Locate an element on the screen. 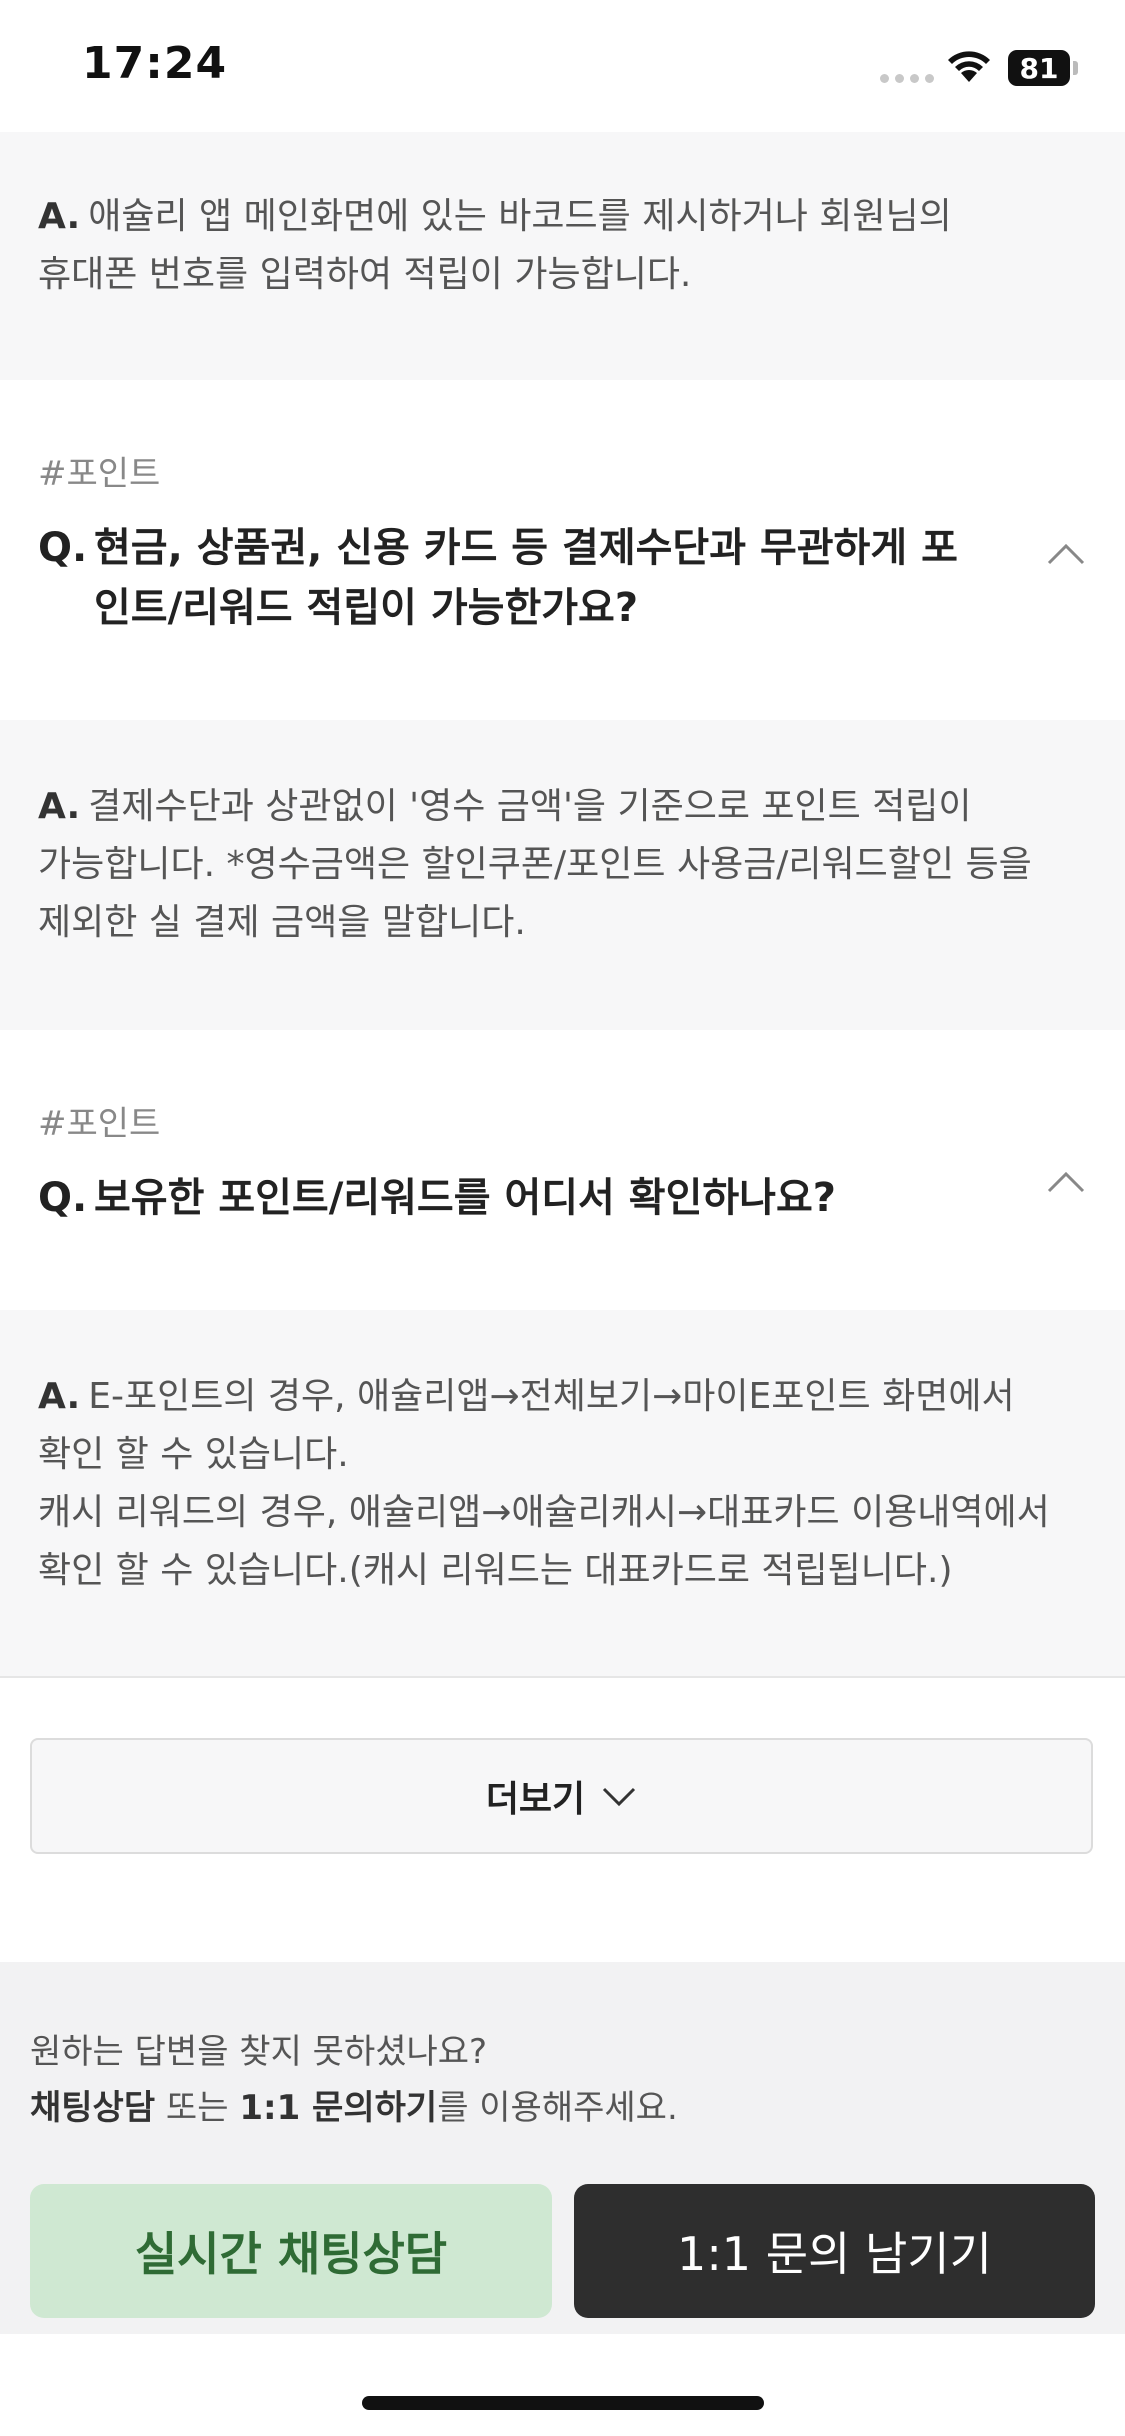 This screenshot has height=2436, width=1125. question-text: 보유한 포인트/리워드를 어디서 확인하나요? is located at coordinates (465, 1198).